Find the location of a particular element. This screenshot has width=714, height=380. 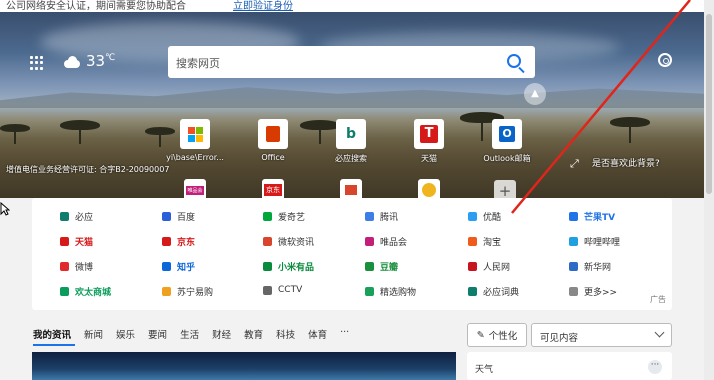

weather-card-title: 天气 is located at coordinates (484, 370).